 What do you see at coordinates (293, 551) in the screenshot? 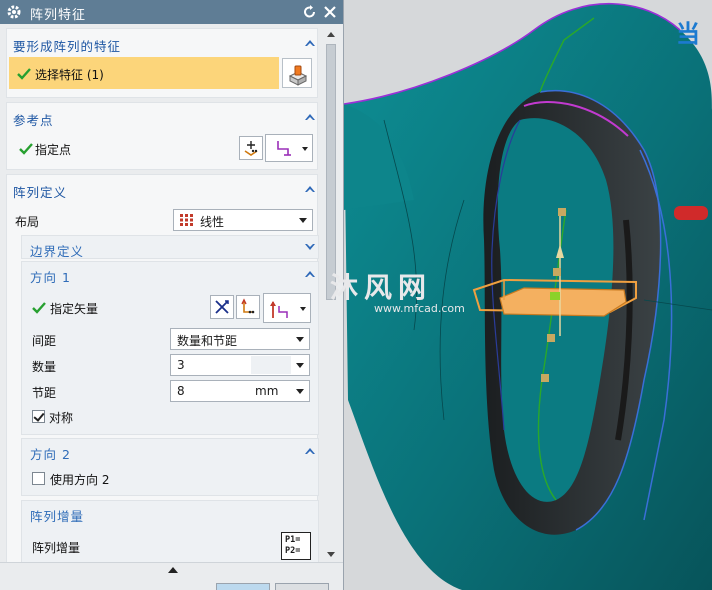
I see `increment-icon-line2: P2=` at bounding box center [293, 551].